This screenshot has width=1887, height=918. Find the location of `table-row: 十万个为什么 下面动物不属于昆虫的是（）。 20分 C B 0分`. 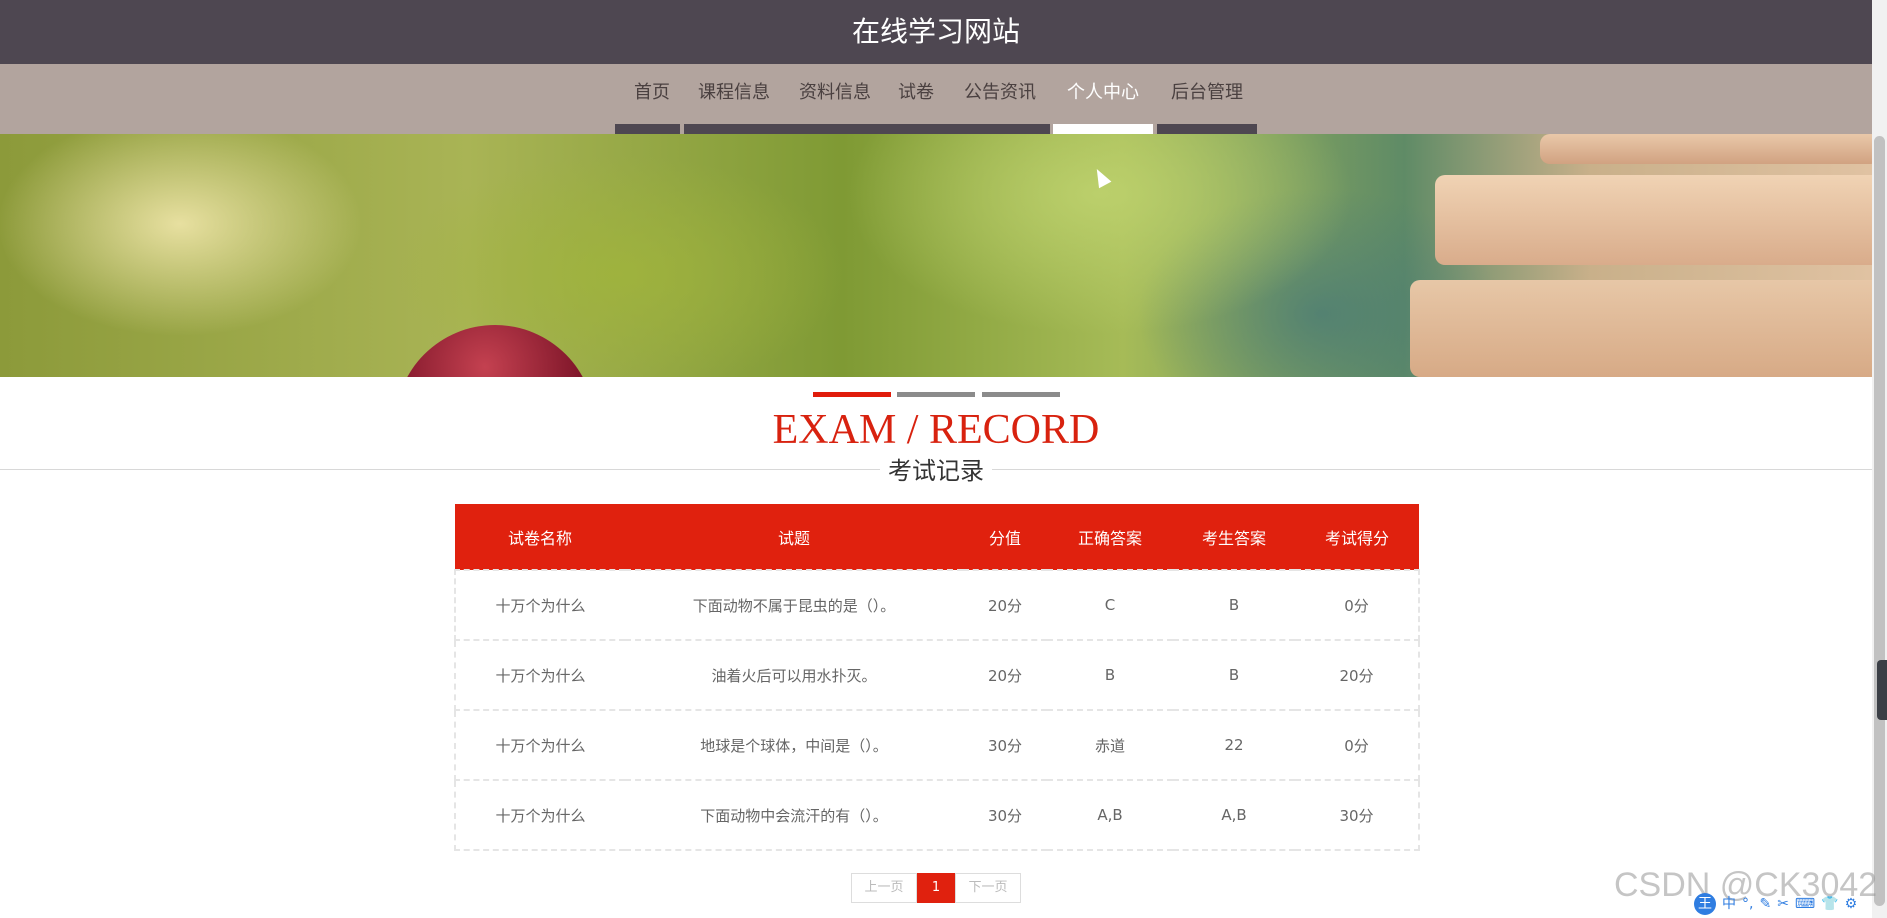

table-row: 十万个为什么 下面动物不属于昆虫的是（）。 20分 C B 0分 is located at coordinates (937, 605).